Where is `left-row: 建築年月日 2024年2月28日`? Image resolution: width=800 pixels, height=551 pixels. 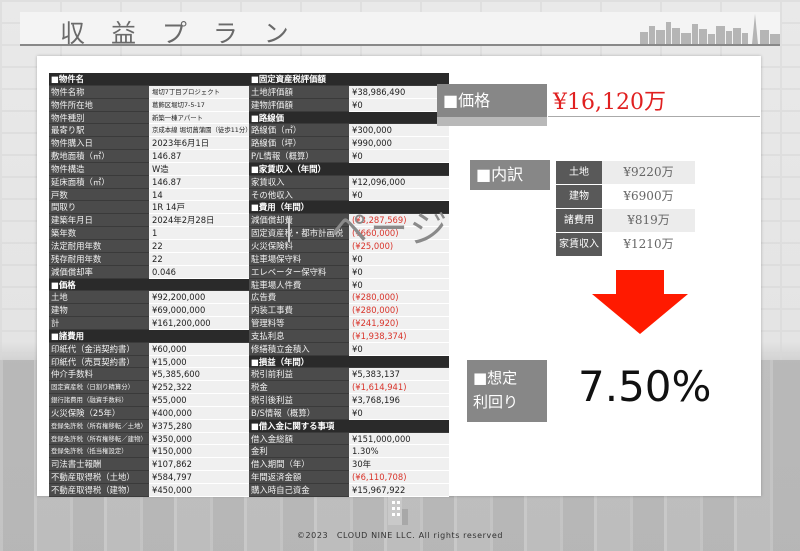 left-row: 建築年月日 2024年2月28日 is located at coordinates (149, 221).